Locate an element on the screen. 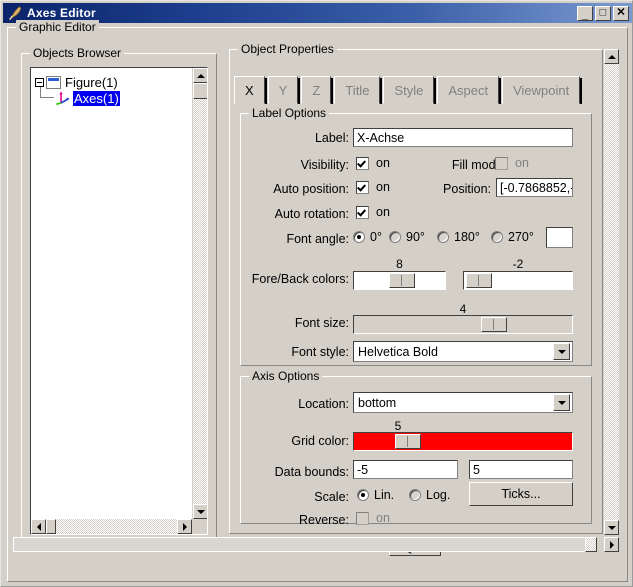  tab-viewpoint-label: Viewpoint is located at coordinates (541, 90).